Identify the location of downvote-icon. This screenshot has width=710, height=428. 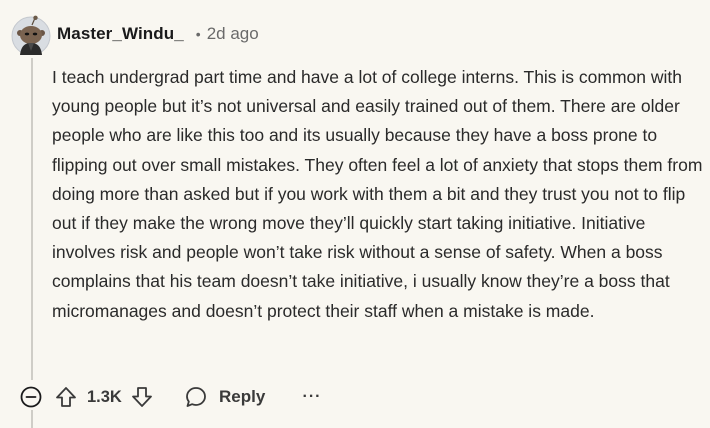
(142, 397).